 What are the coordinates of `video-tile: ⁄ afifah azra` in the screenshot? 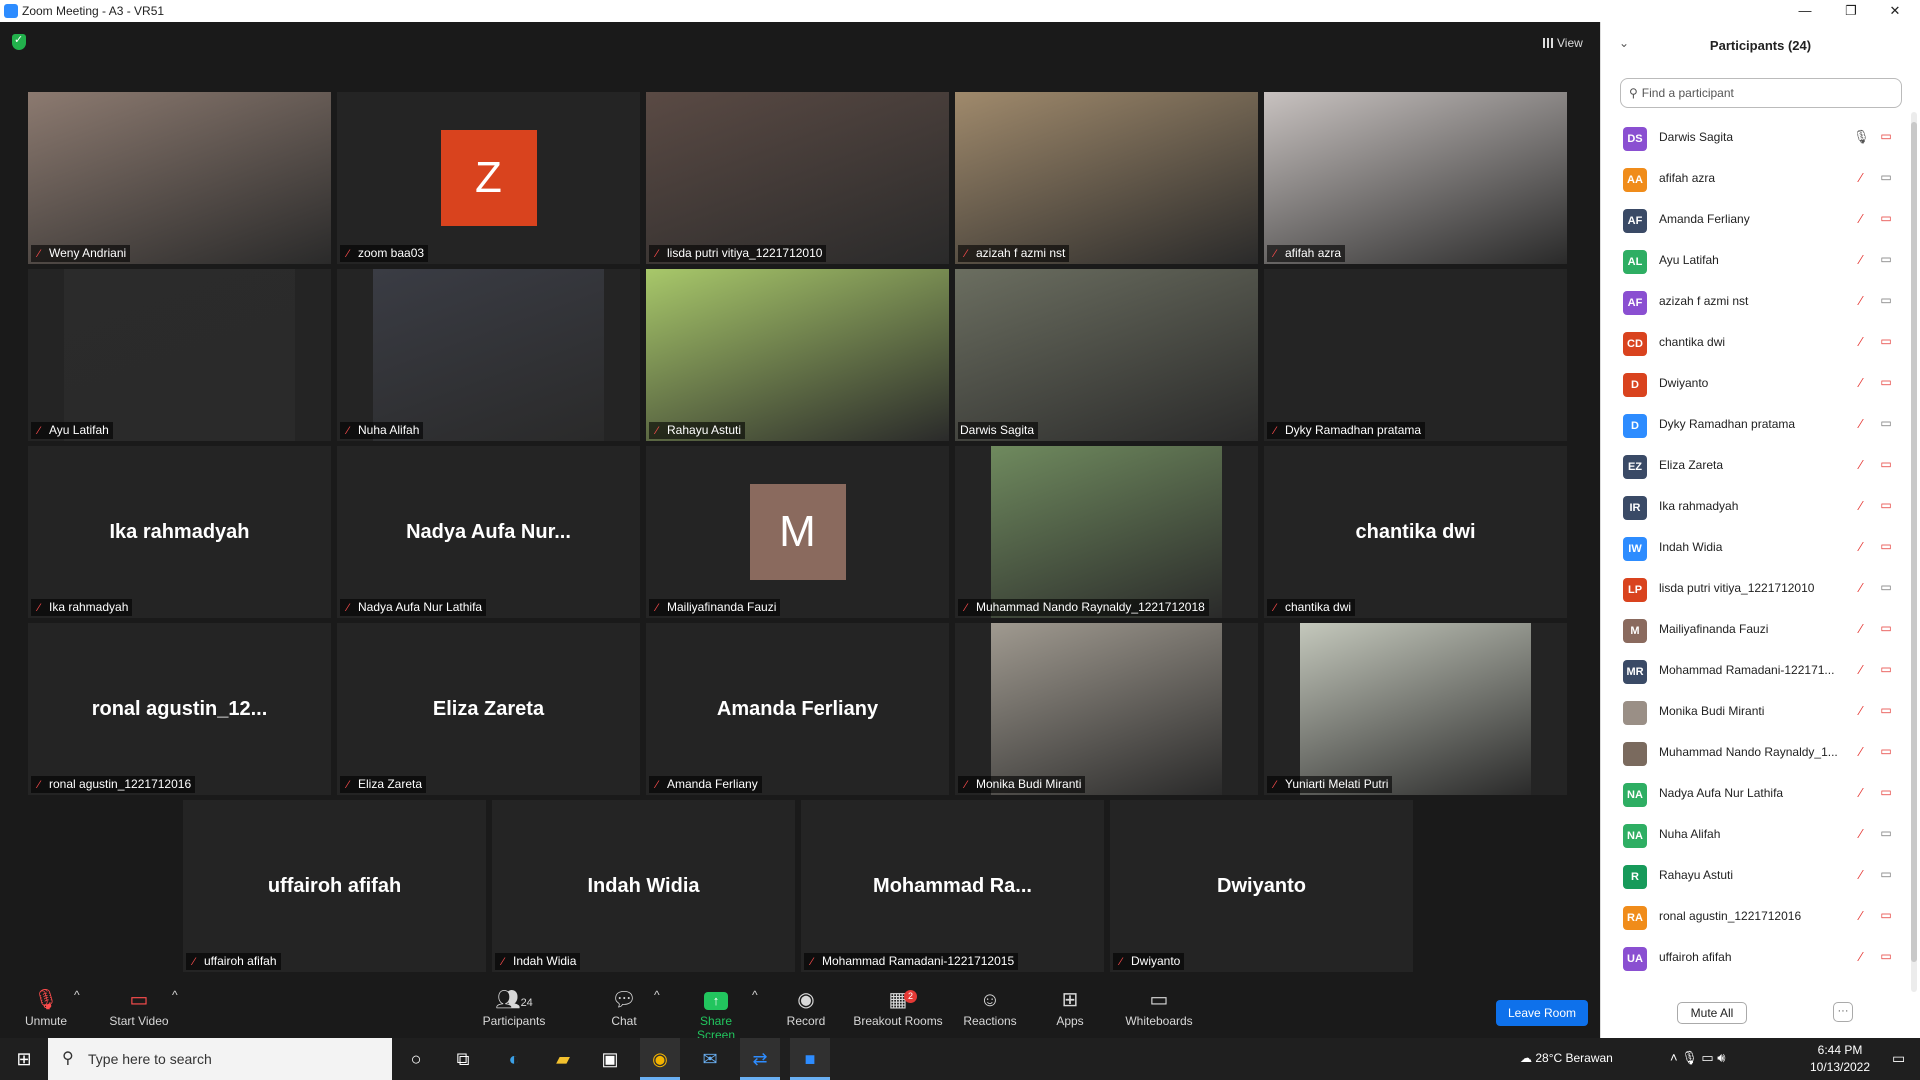 It's located at (1415, 178).